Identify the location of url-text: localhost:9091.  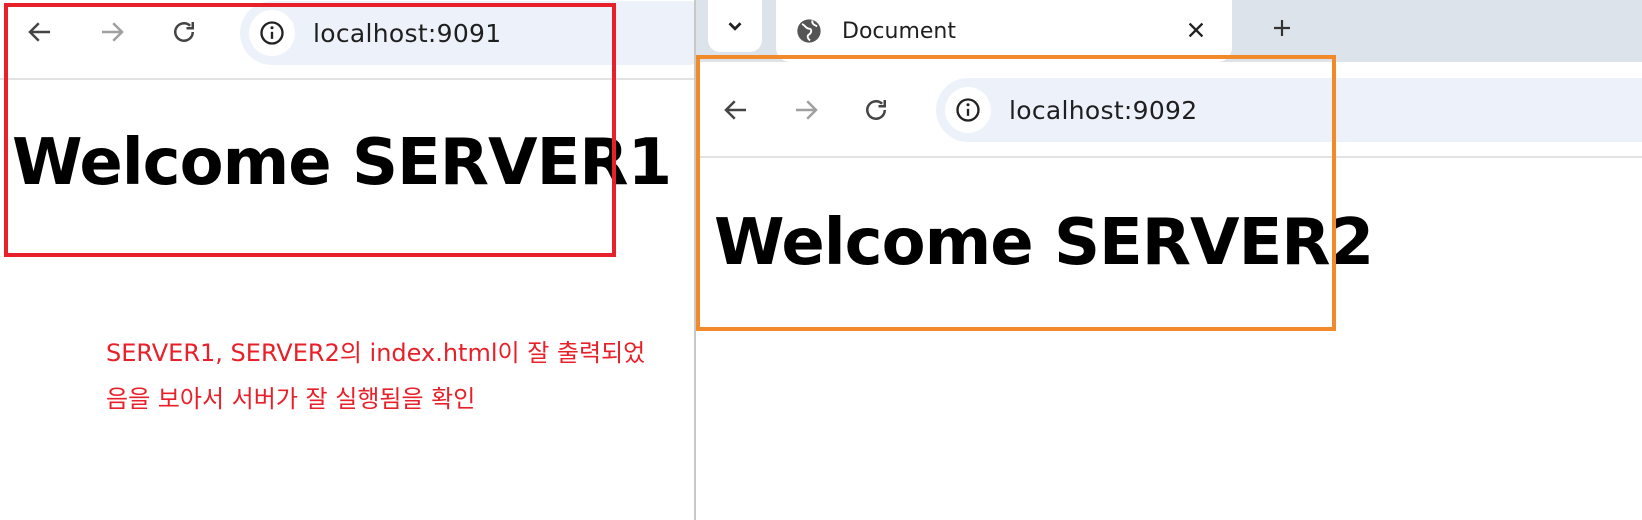
(407, 33).